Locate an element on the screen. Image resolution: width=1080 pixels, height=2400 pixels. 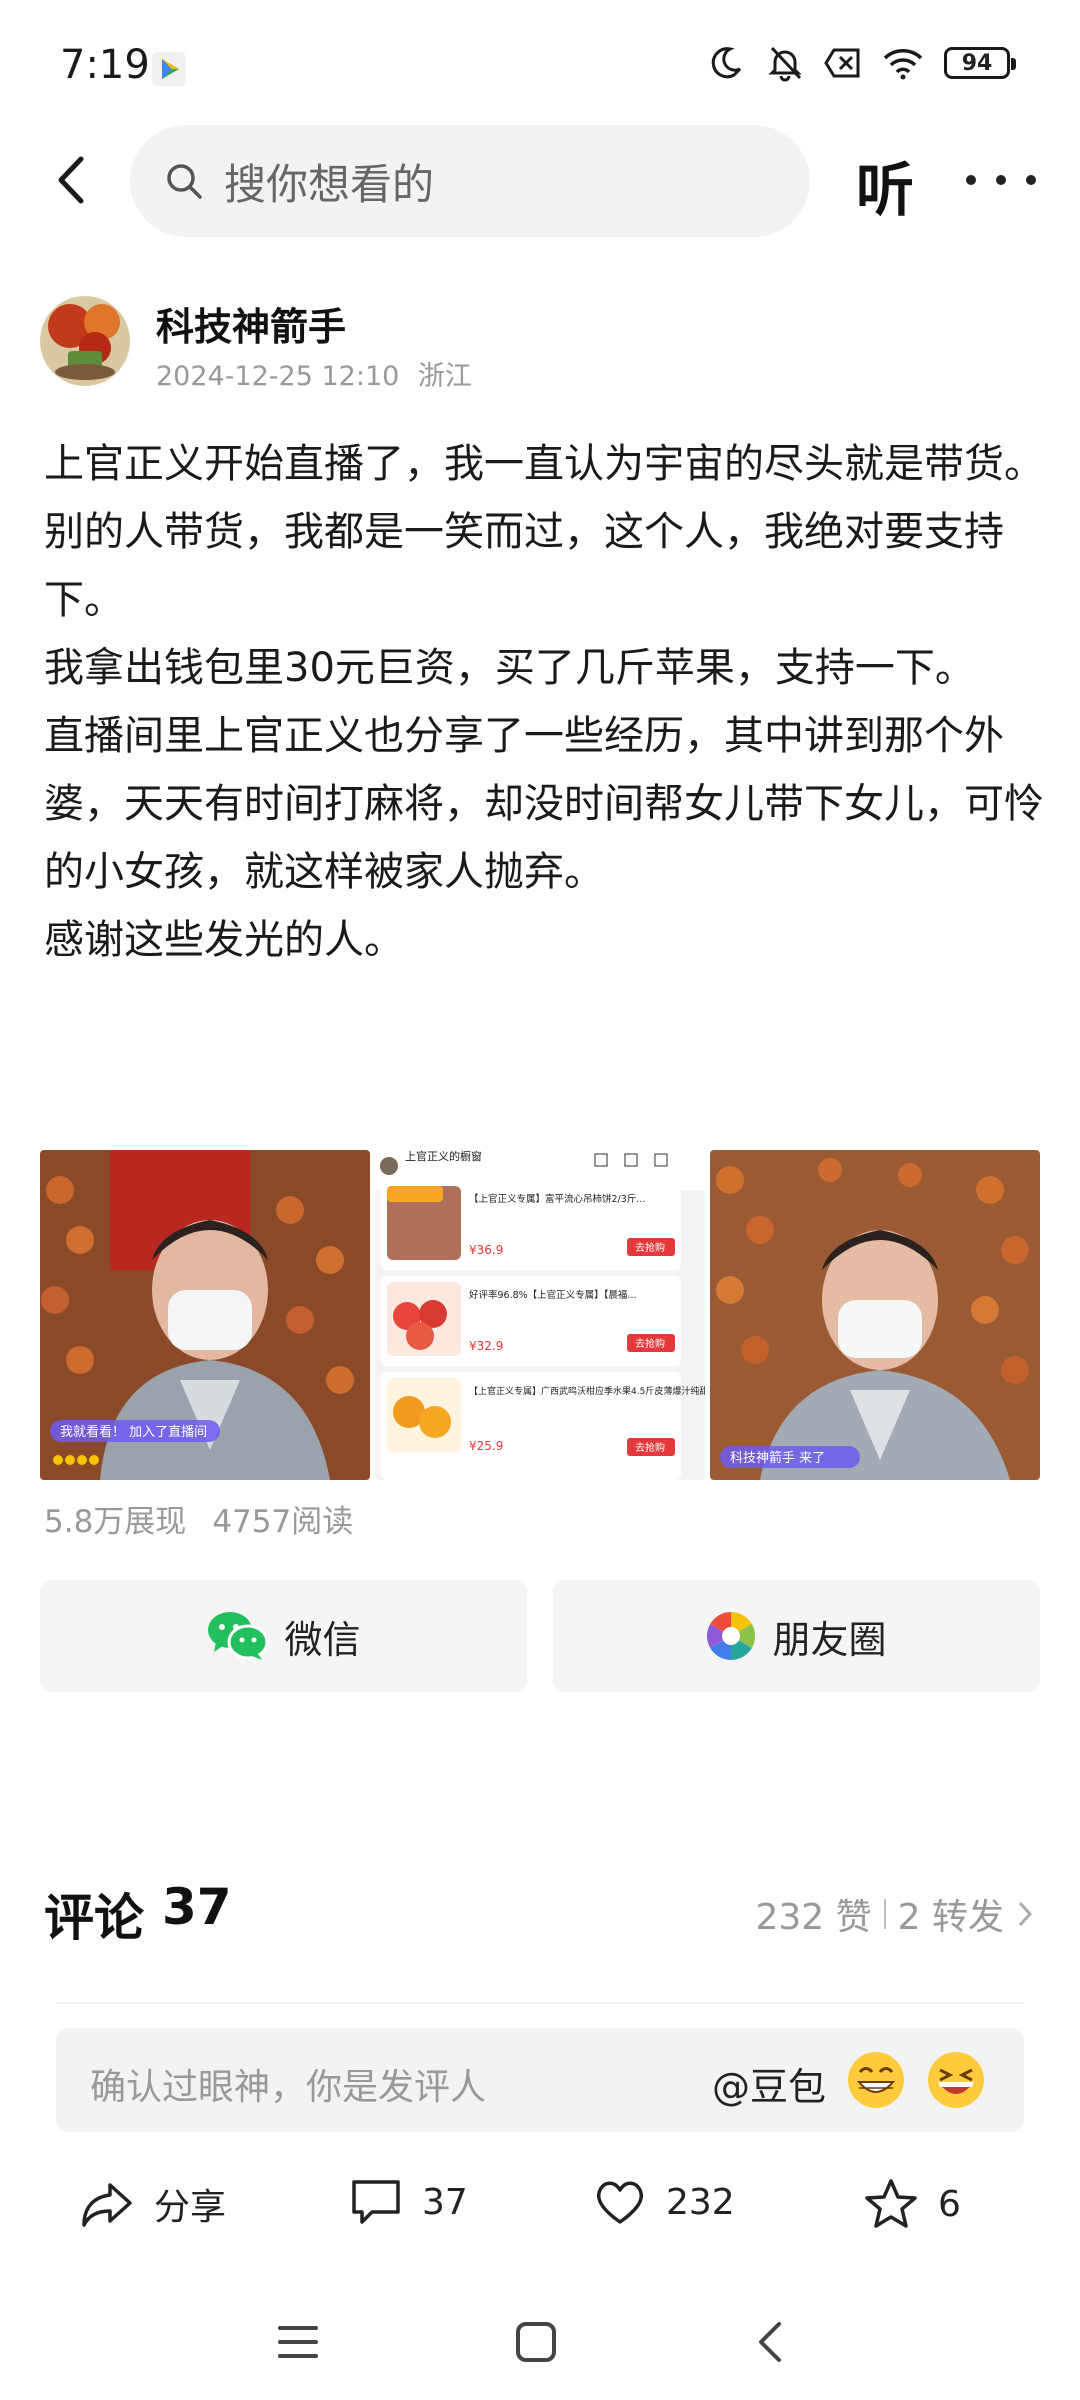
back-chevron-icon is located at coordinates (770, 2342).